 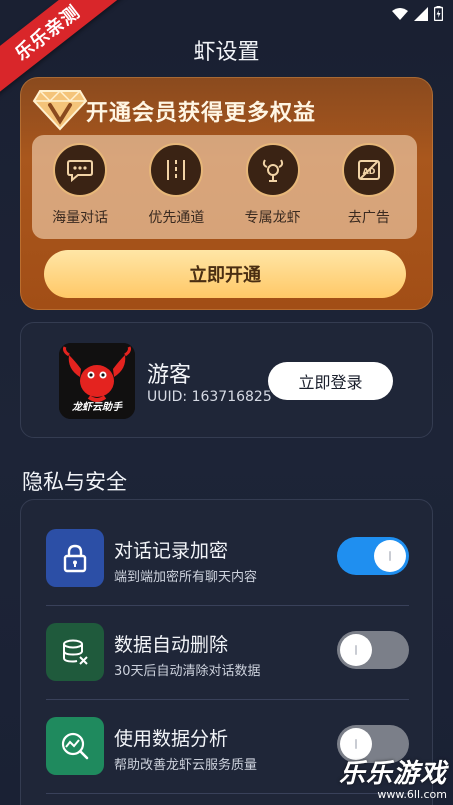 I want to click on avatar-caption: 龙虾云助手, so click(x=97, y=407).